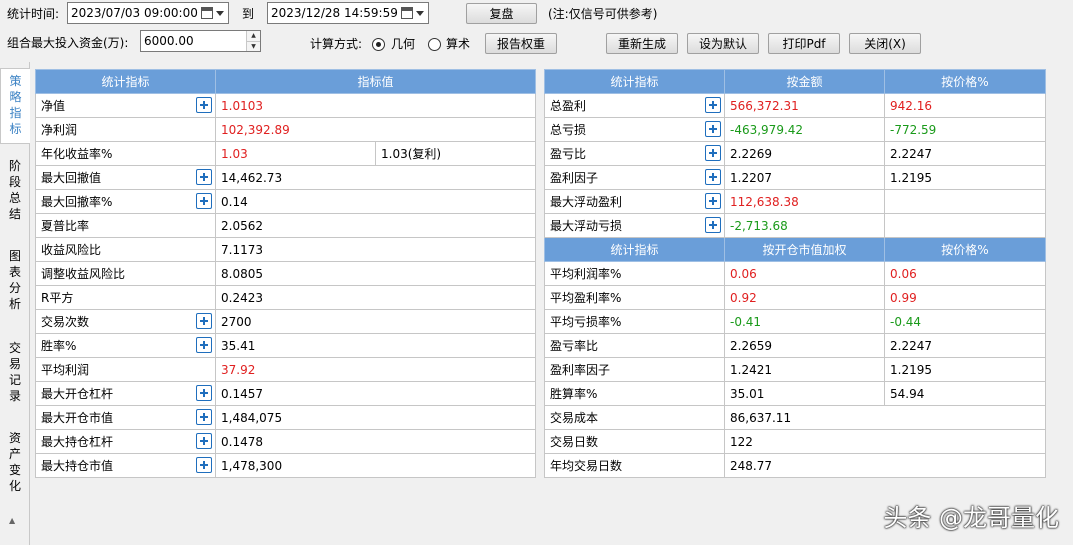 The image size is (1073, 545). I want to click on table-row: 交易次数 2700, so click(286, 321).